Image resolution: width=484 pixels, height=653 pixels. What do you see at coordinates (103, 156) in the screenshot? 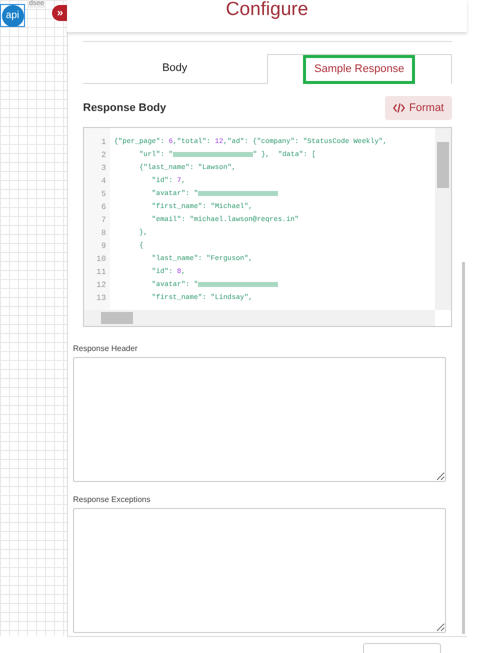
I see `line-number: 2` at bounding box center [103, 156].